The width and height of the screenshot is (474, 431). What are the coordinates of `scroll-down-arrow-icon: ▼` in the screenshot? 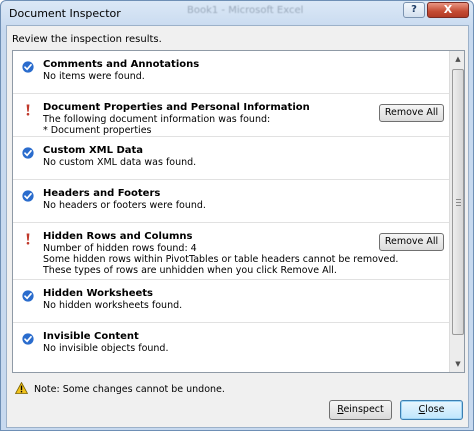 It's located at (457, 364).